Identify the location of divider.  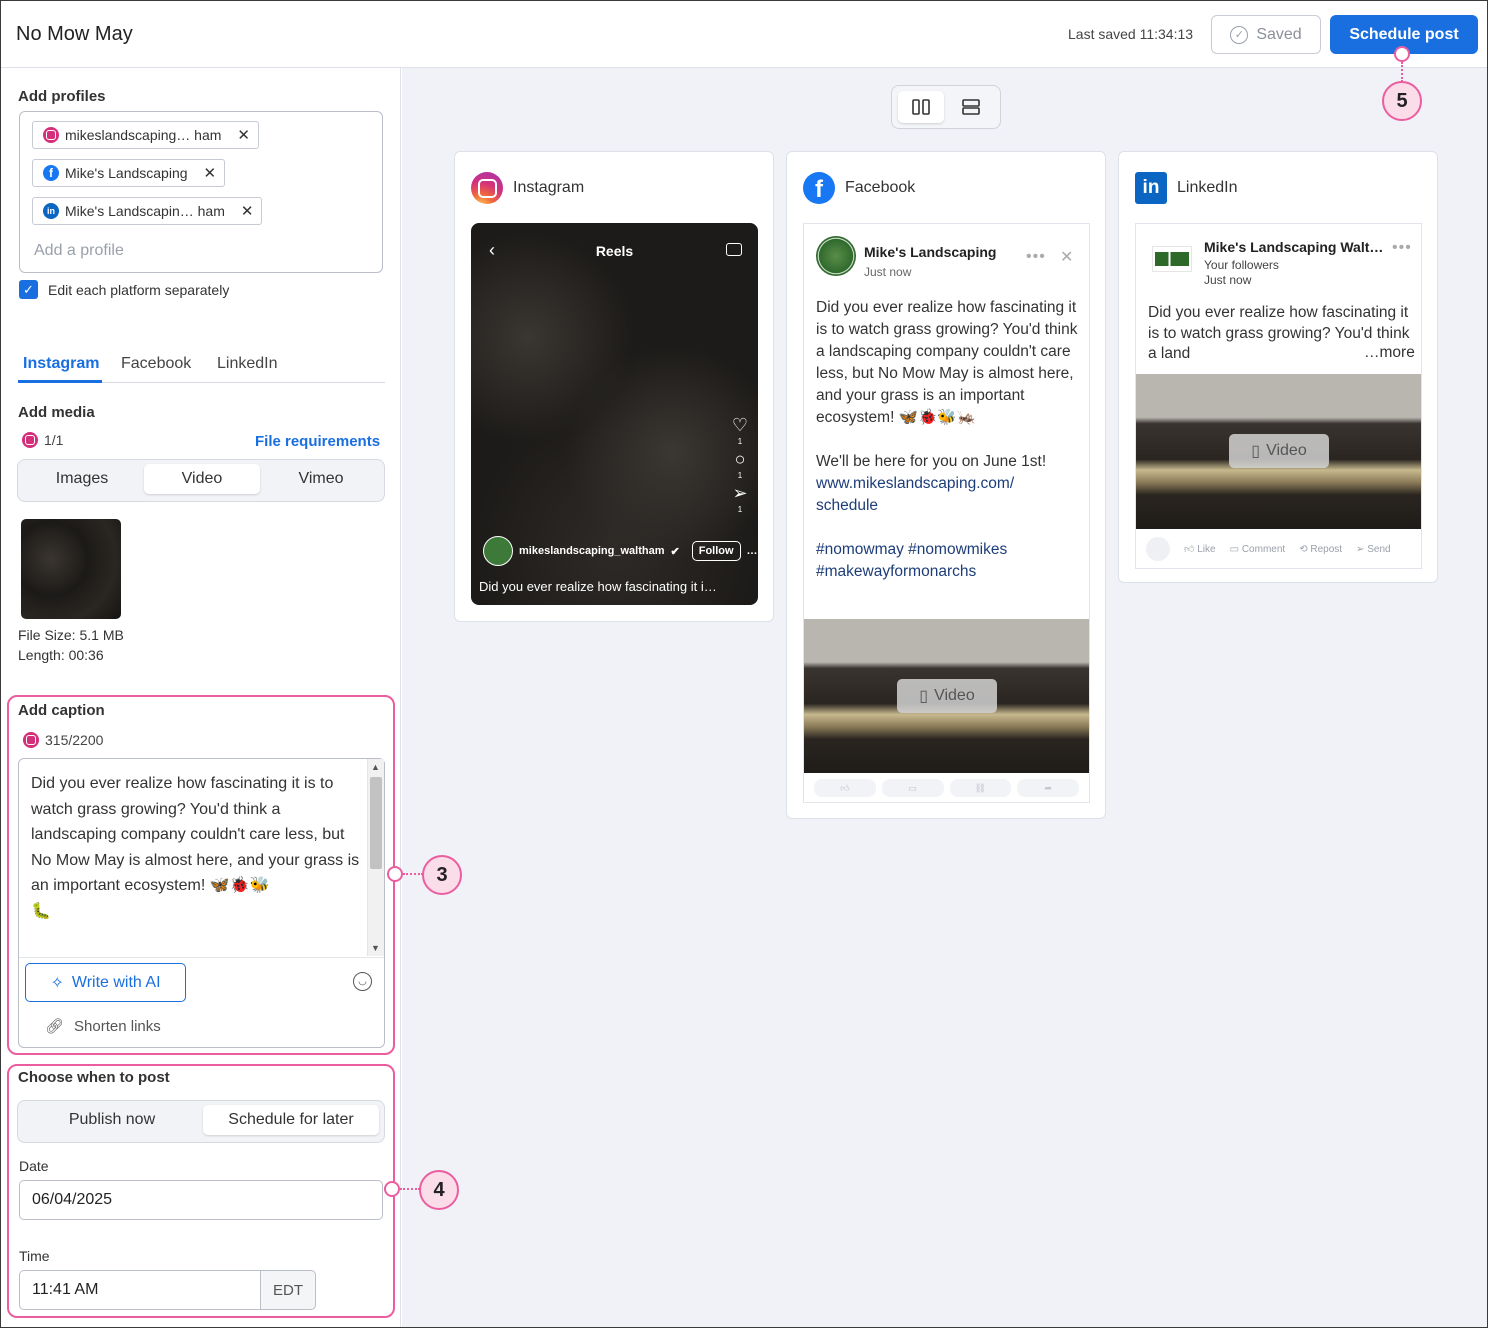
(201, 957).